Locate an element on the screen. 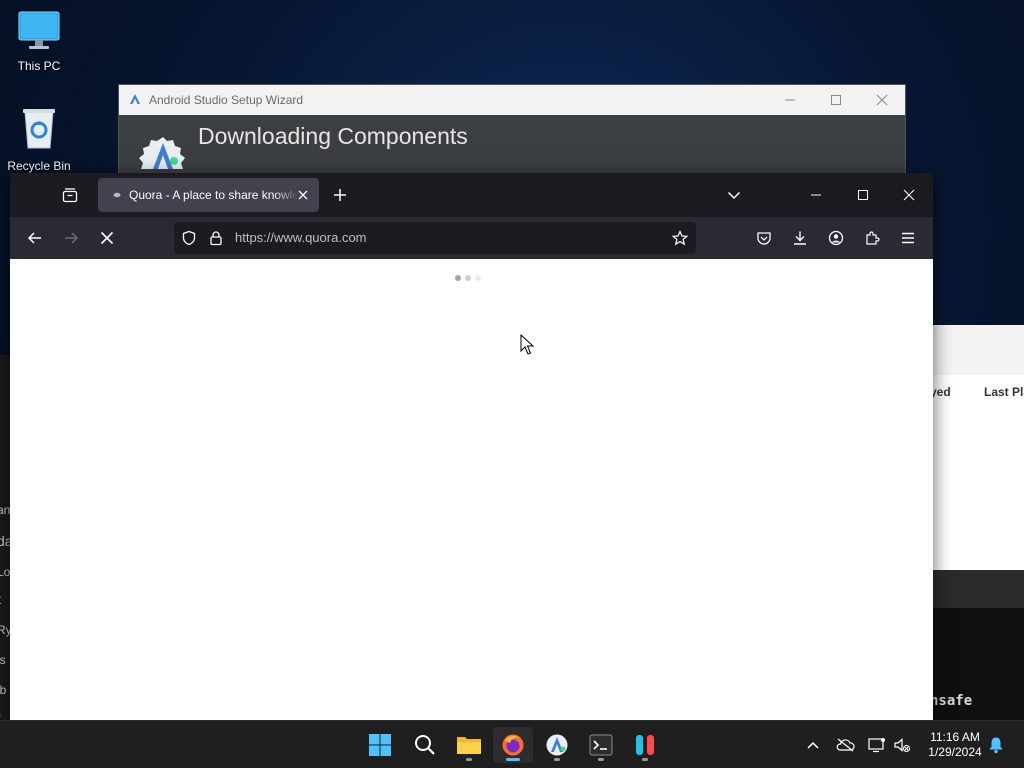  taskbar: 11:16 AM 1/29/2024 is located at coordinates (512, 744).